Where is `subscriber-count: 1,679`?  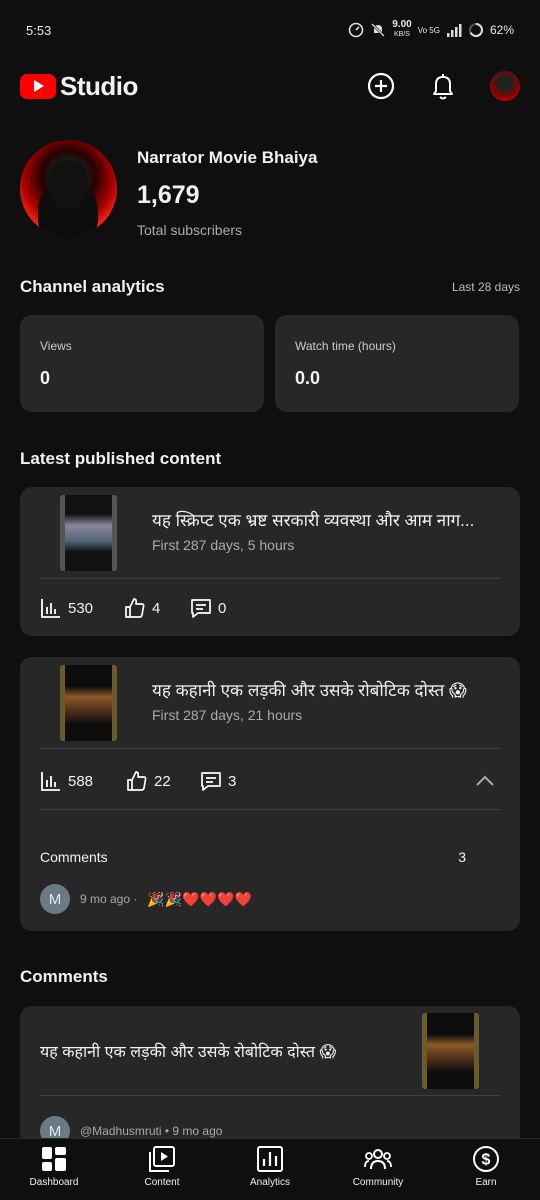
subscriber-count: 1,679 is located at coordinates (168, 195).